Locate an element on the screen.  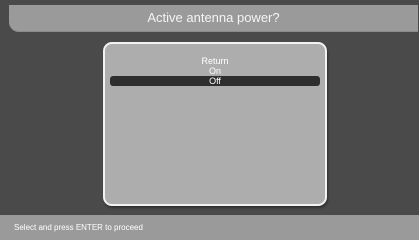
status-hint: Select and press ENTER to proceed is located at coordinates (78, 227).